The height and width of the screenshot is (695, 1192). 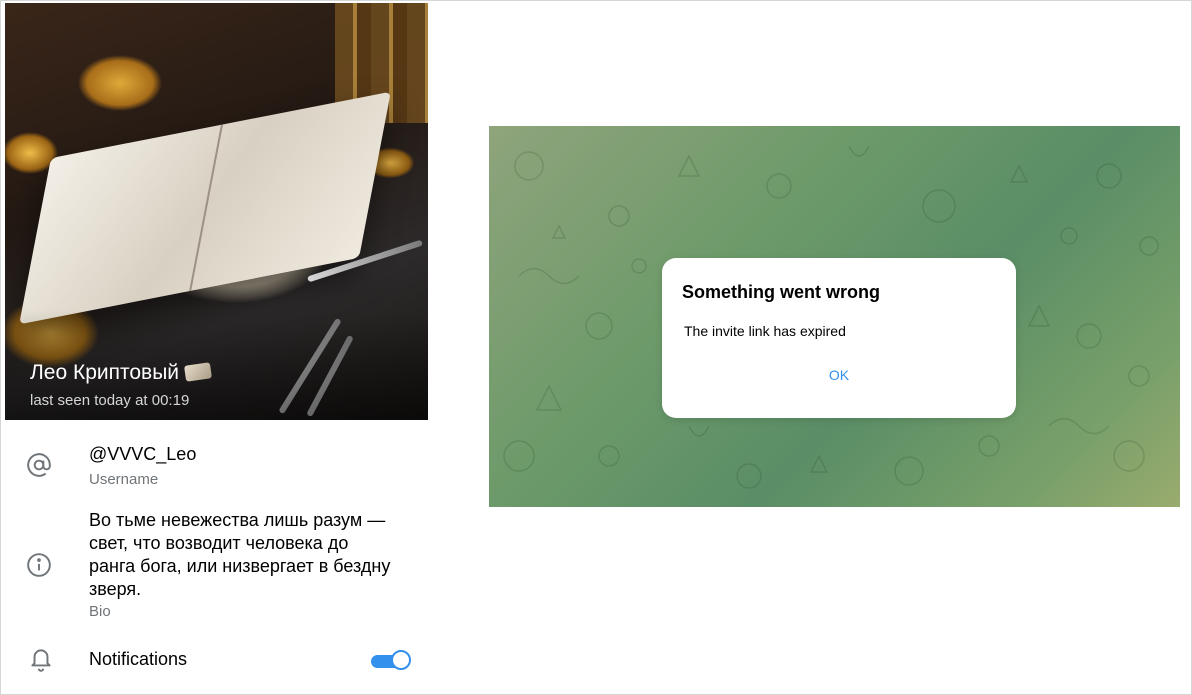 What do you see at coordinates (39, 565) in the screenshot?
I see `info-icon` at bounding box center [39, 565].